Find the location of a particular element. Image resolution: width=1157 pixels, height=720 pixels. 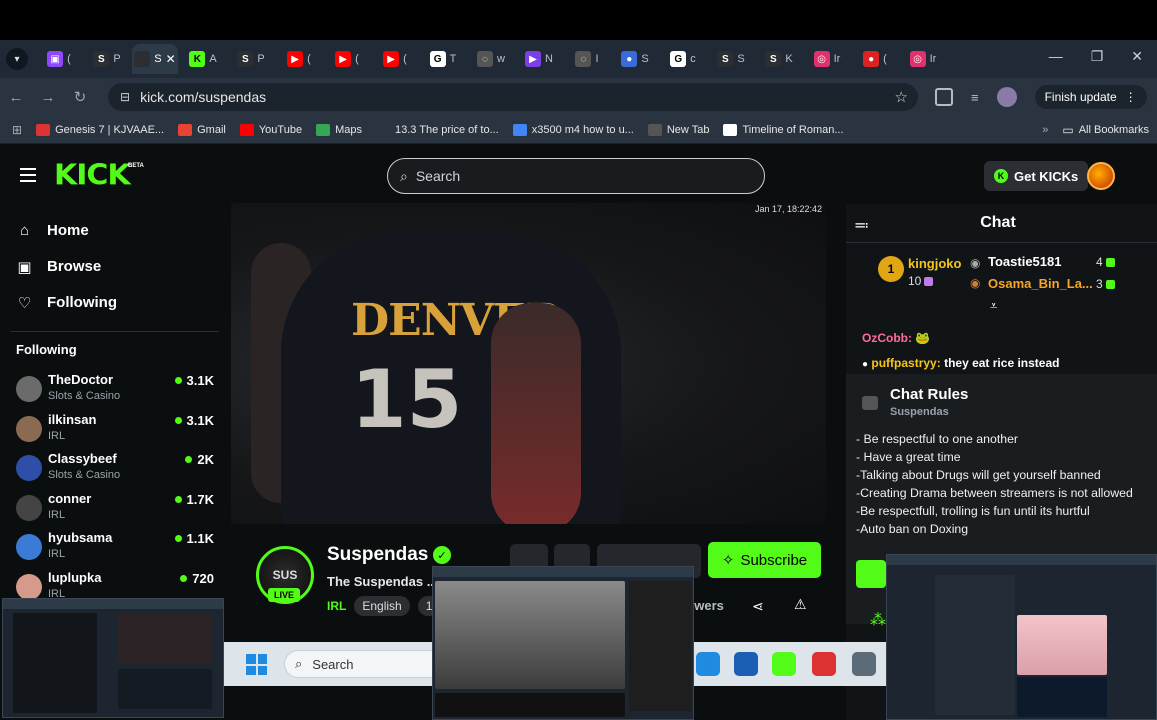

bookmark-label: Maps is located at coordinates (348, 129).